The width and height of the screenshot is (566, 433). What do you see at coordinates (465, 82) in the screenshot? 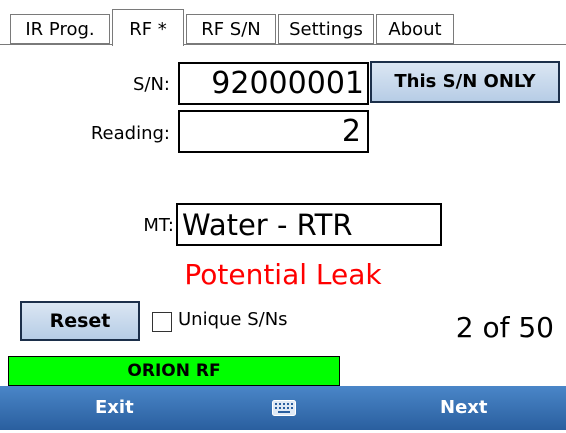
I see `this-sn-only-button: This S/N ONLY` at bounding box center [465, 82].